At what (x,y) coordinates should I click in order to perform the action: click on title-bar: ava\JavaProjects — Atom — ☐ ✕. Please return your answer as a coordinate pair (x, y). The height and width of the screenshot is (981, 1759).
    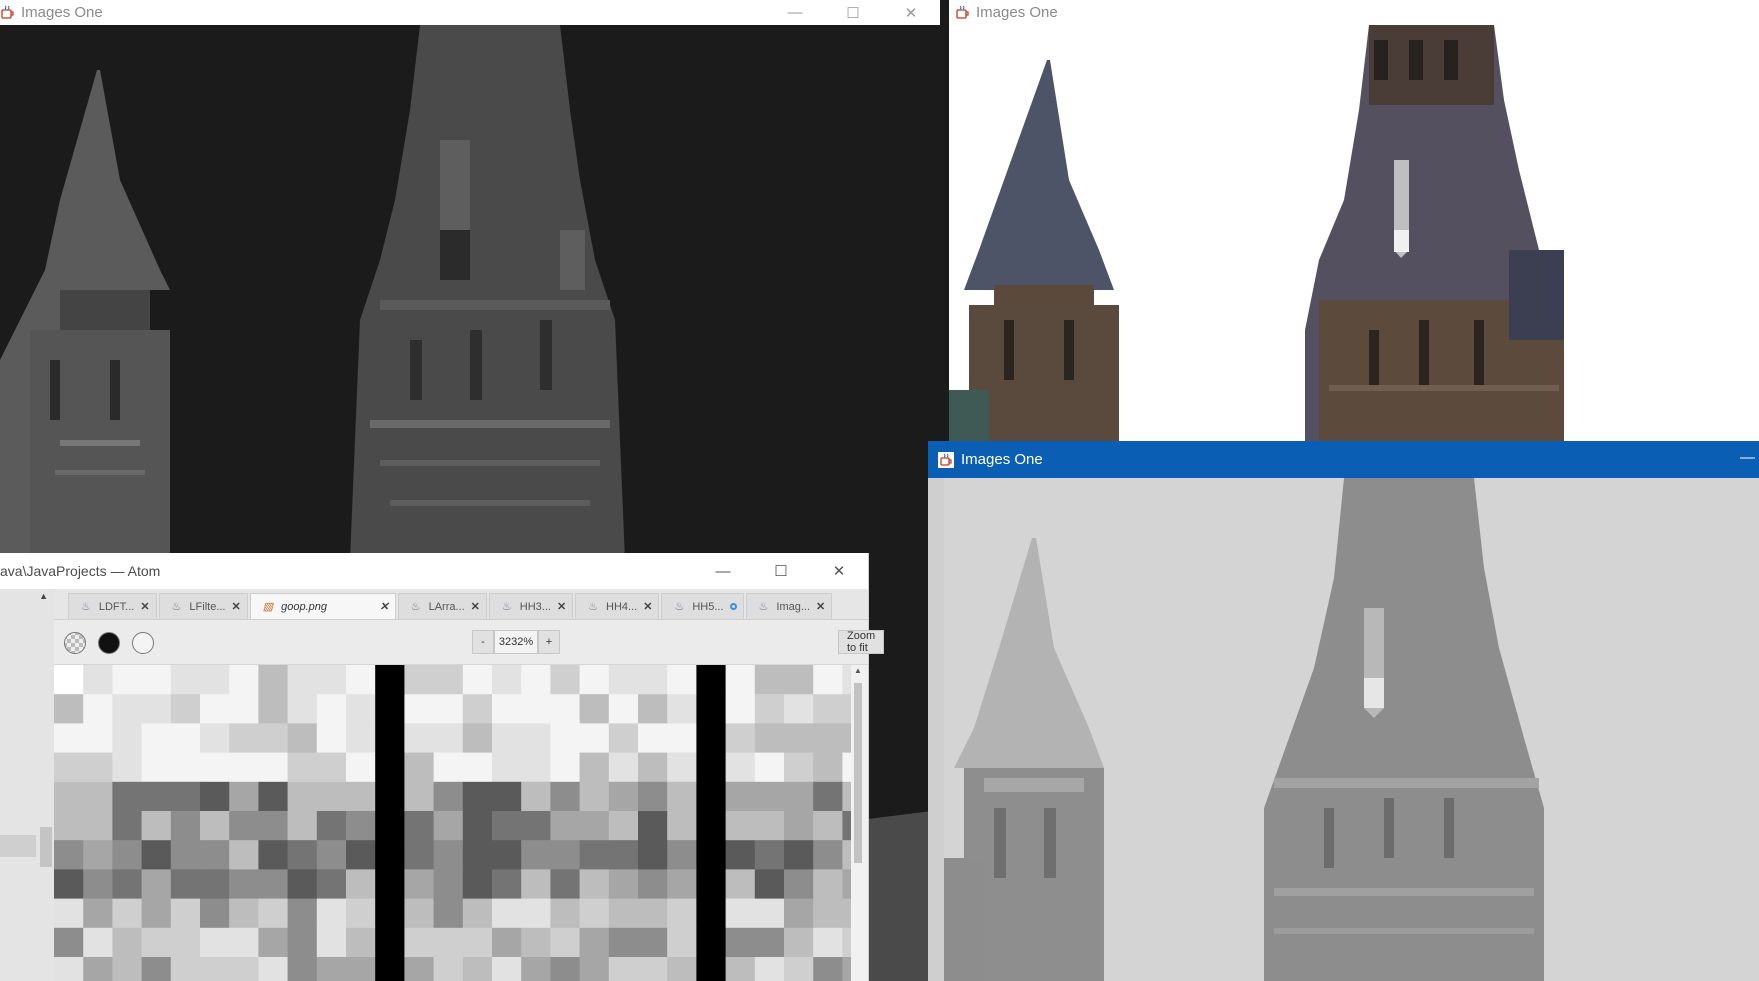
    Looking at the image, I should click on (434, 571).